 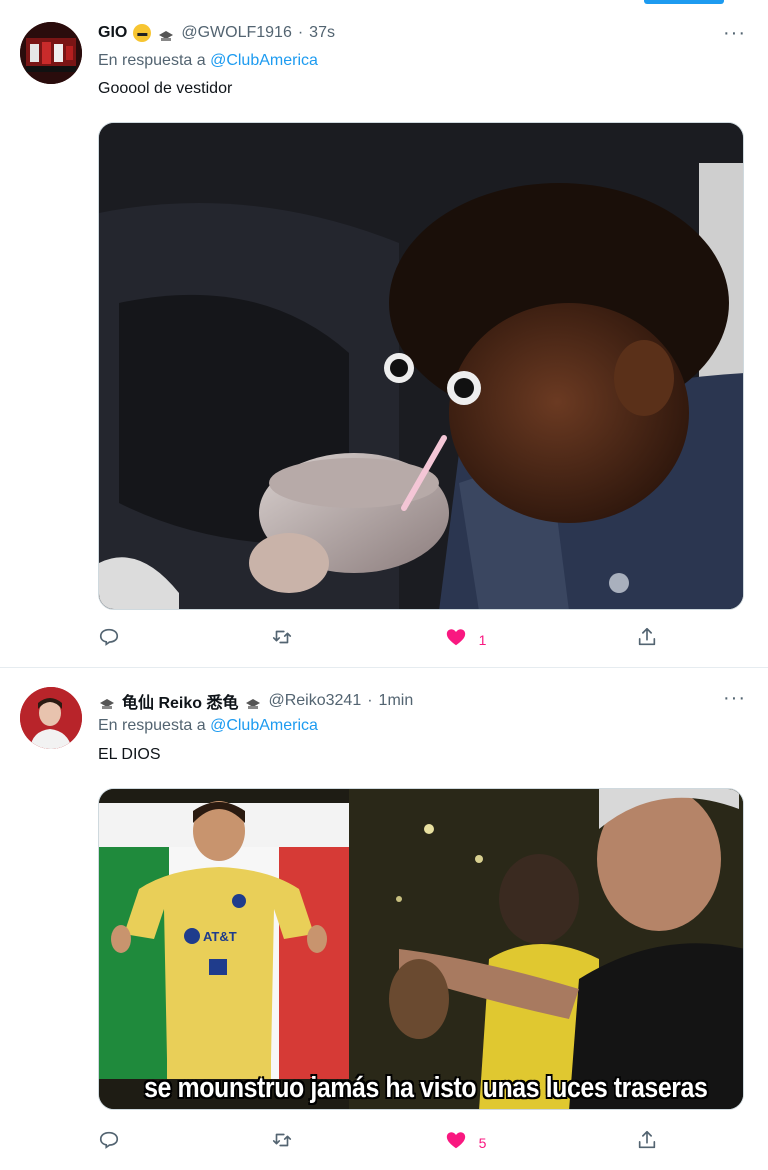 I want to click on like-button: 1, so click(x=500, y=639).